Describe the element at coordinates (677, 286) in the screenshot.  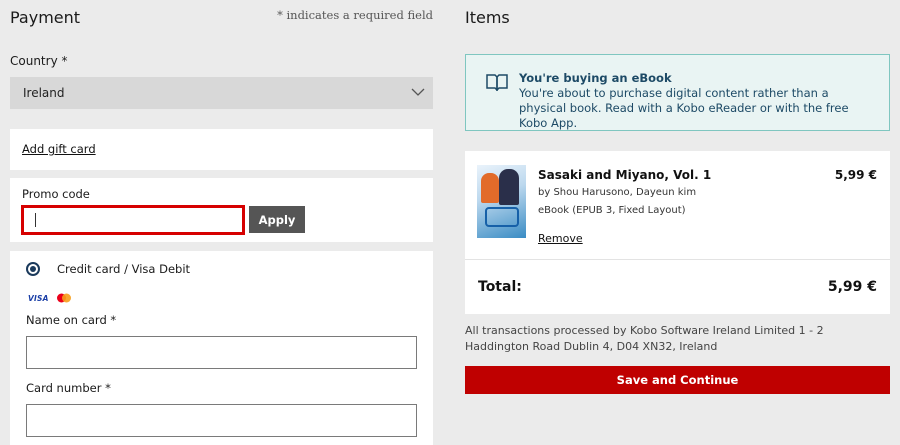
I see `order-total: Total: 5,99 €` at that location.